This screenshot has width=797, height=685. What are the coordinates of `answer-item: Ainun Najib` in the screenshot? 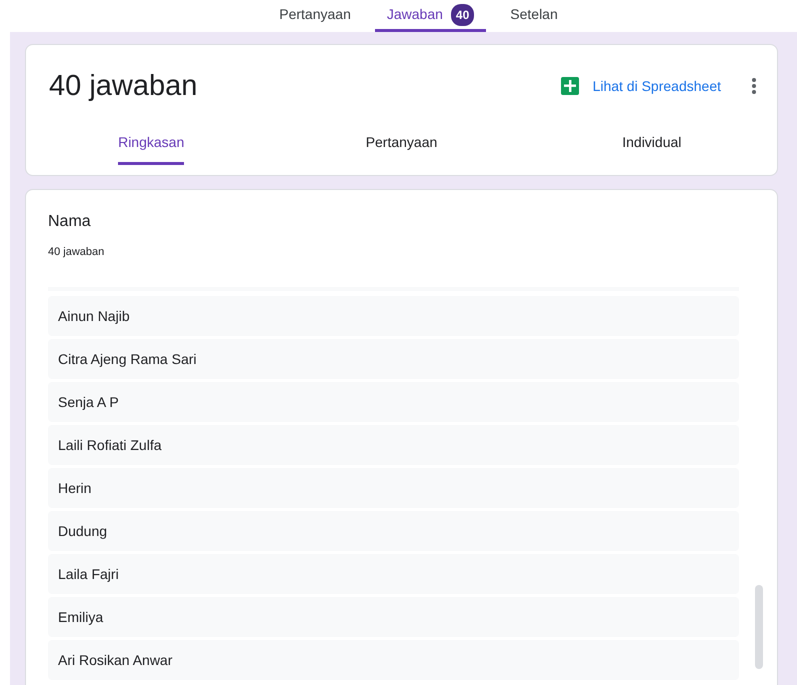 It's located at (393, 316).